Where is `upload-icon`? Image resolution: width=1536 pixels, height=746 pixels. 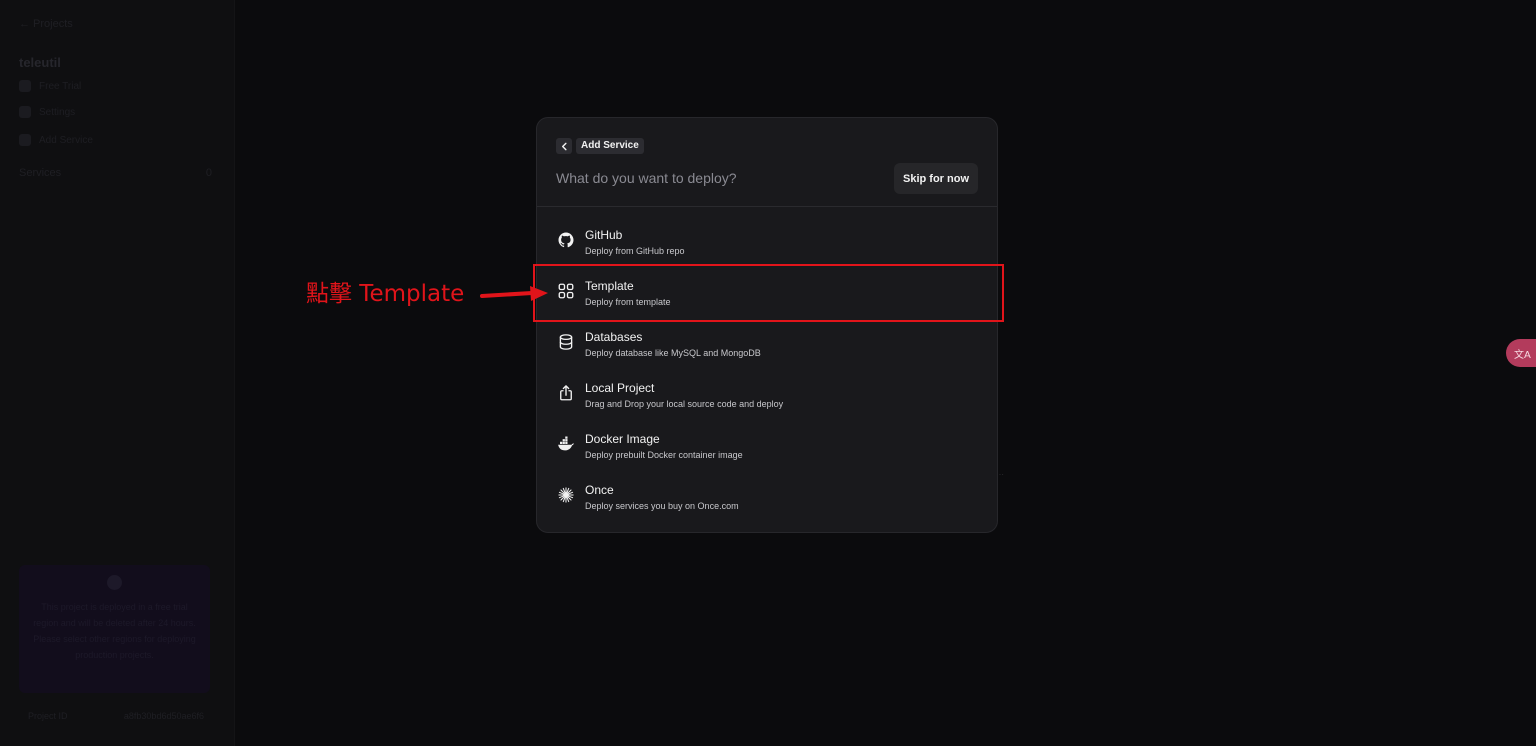 upload-icon is located at coordinates (566, 393).